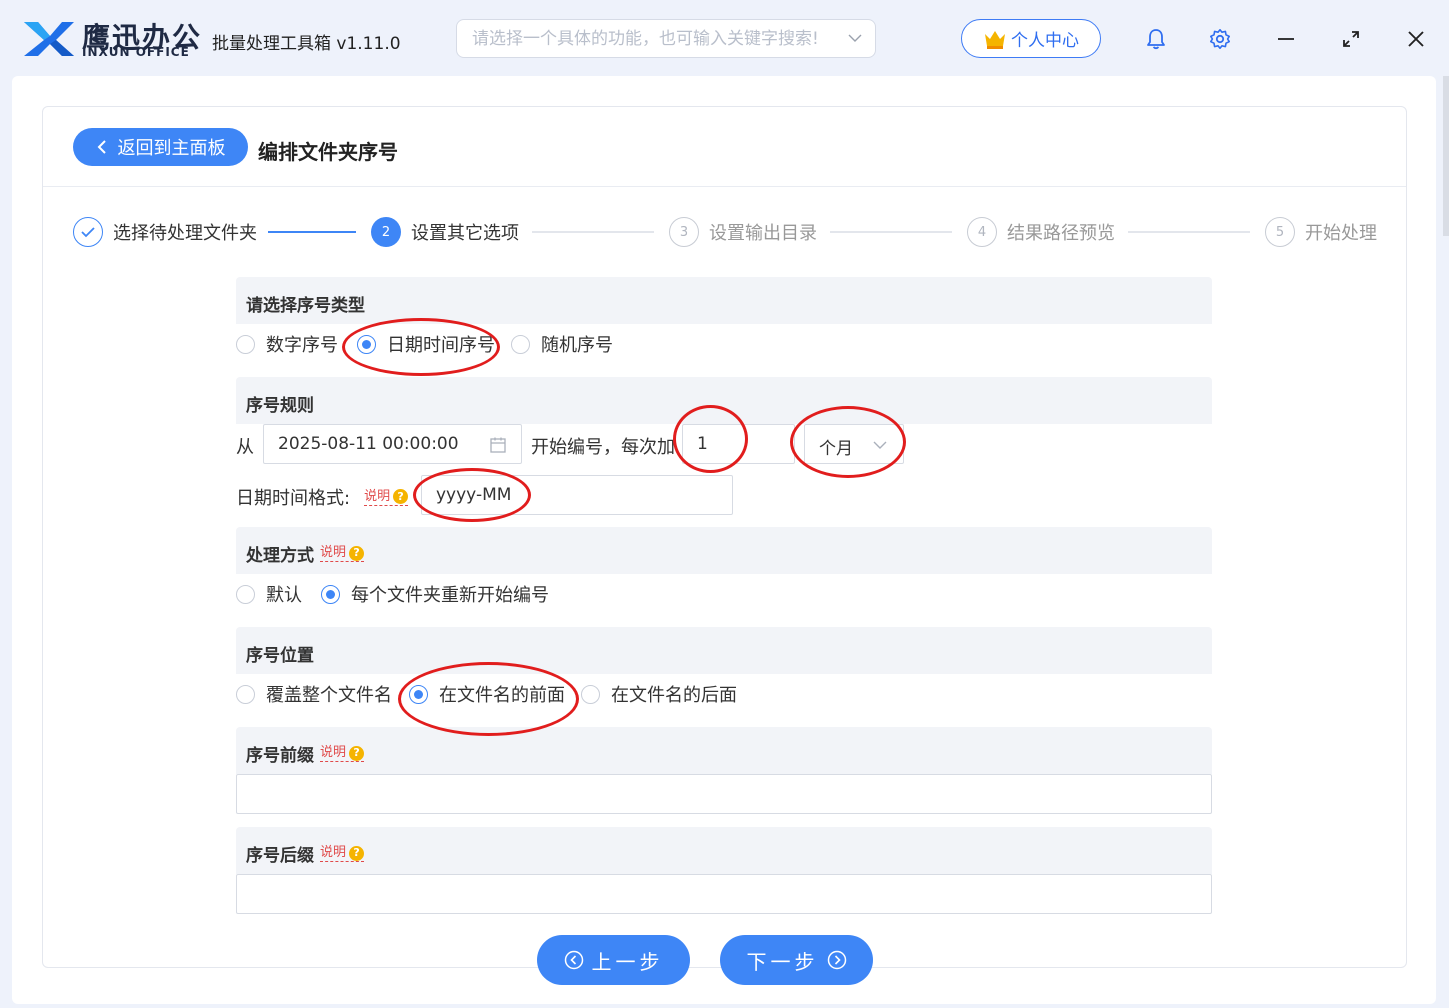 This screenshot has height=1008, width=1449. What do you see at coordinates (498, 445) in the screenshot?
I see `calendar-icon` at bounding box center [498, 445].